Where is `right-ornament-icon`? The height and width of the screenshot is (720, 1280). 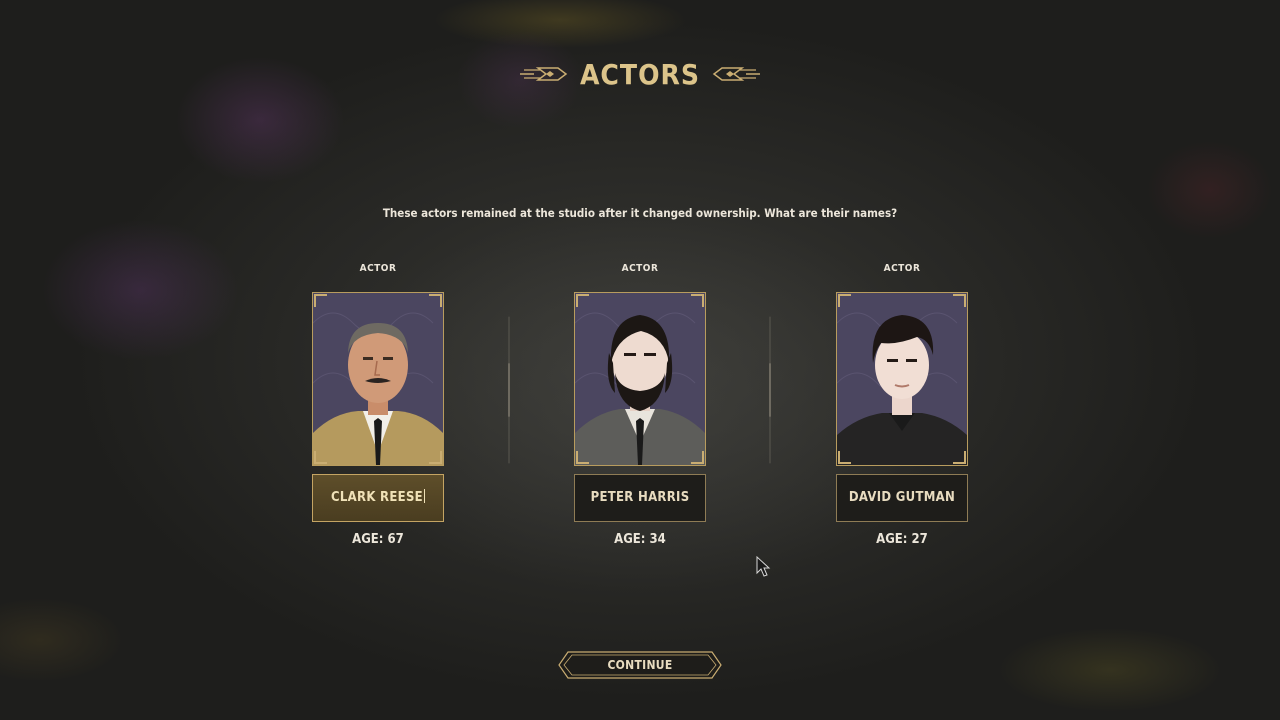 right-ornament-icon is located at coordinates (735, 74).